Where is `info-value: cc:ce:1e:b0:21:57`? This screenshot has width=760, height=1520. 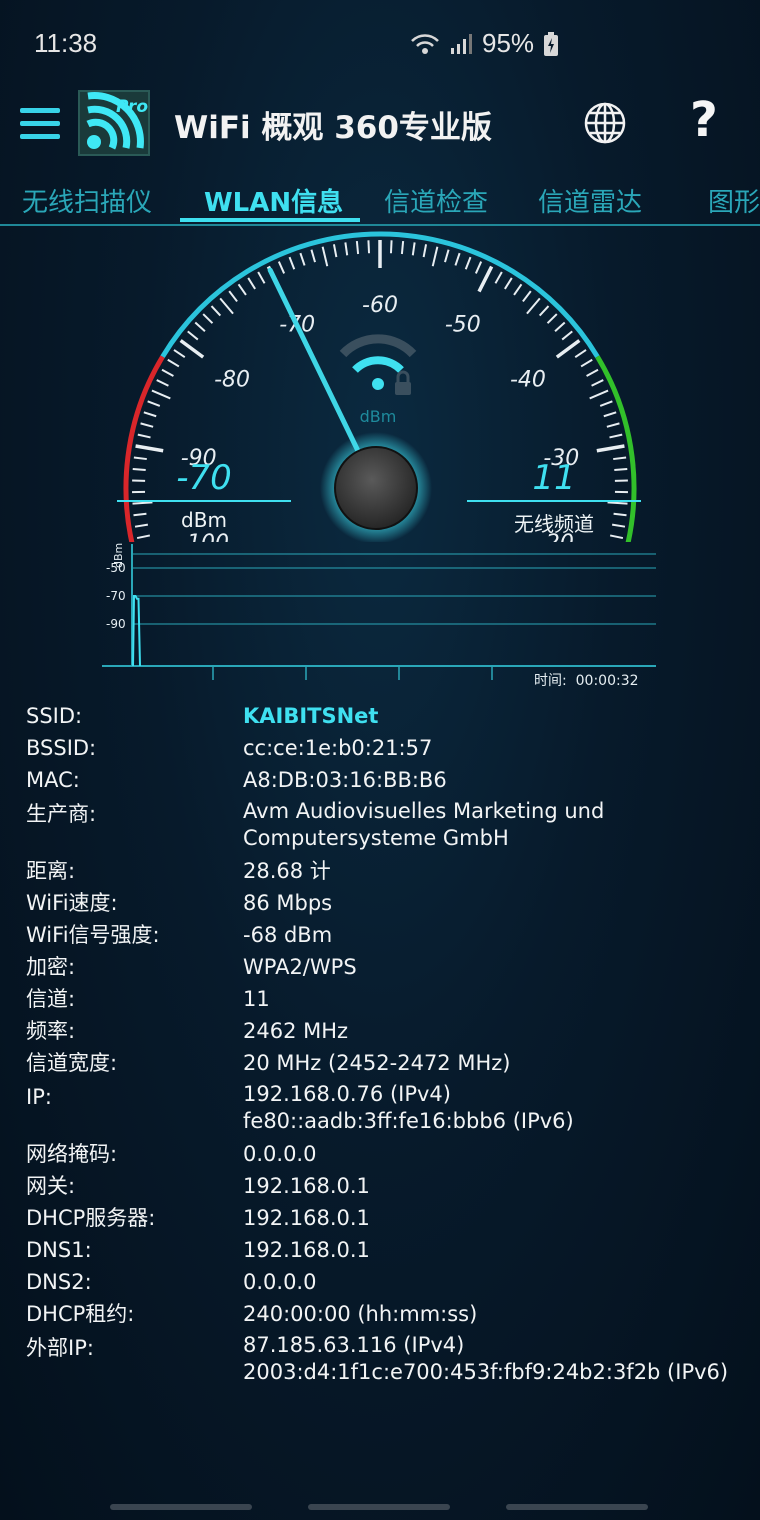 info-value: cc:ce:1e:b0:21:57 is located at coordinates (494, 748).